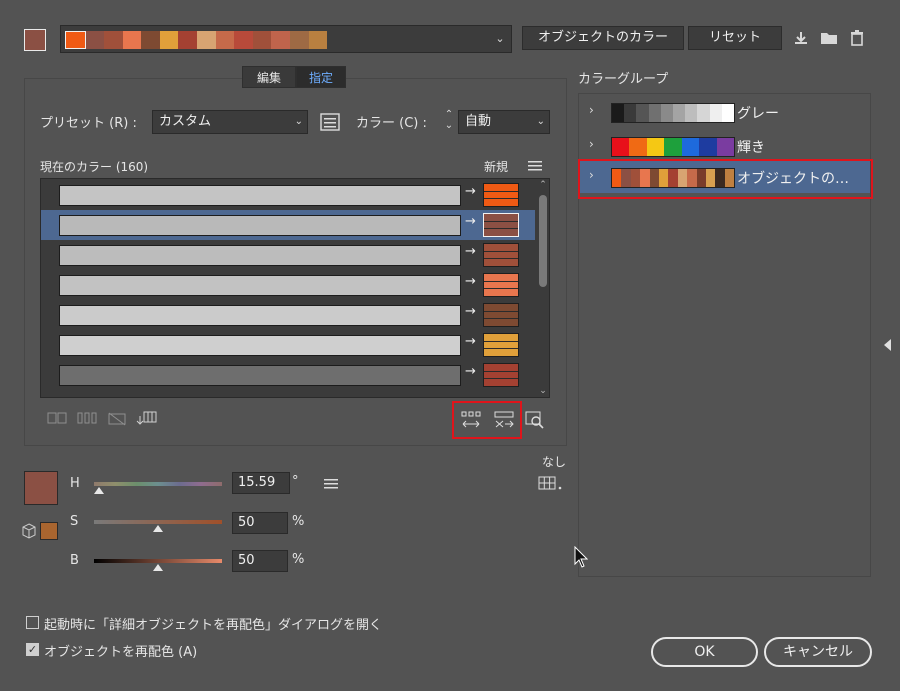  What do you see at coordinates (261, 483) in the screenshot?
I see `h-field: 15.59` at bounding box center [261, 483].